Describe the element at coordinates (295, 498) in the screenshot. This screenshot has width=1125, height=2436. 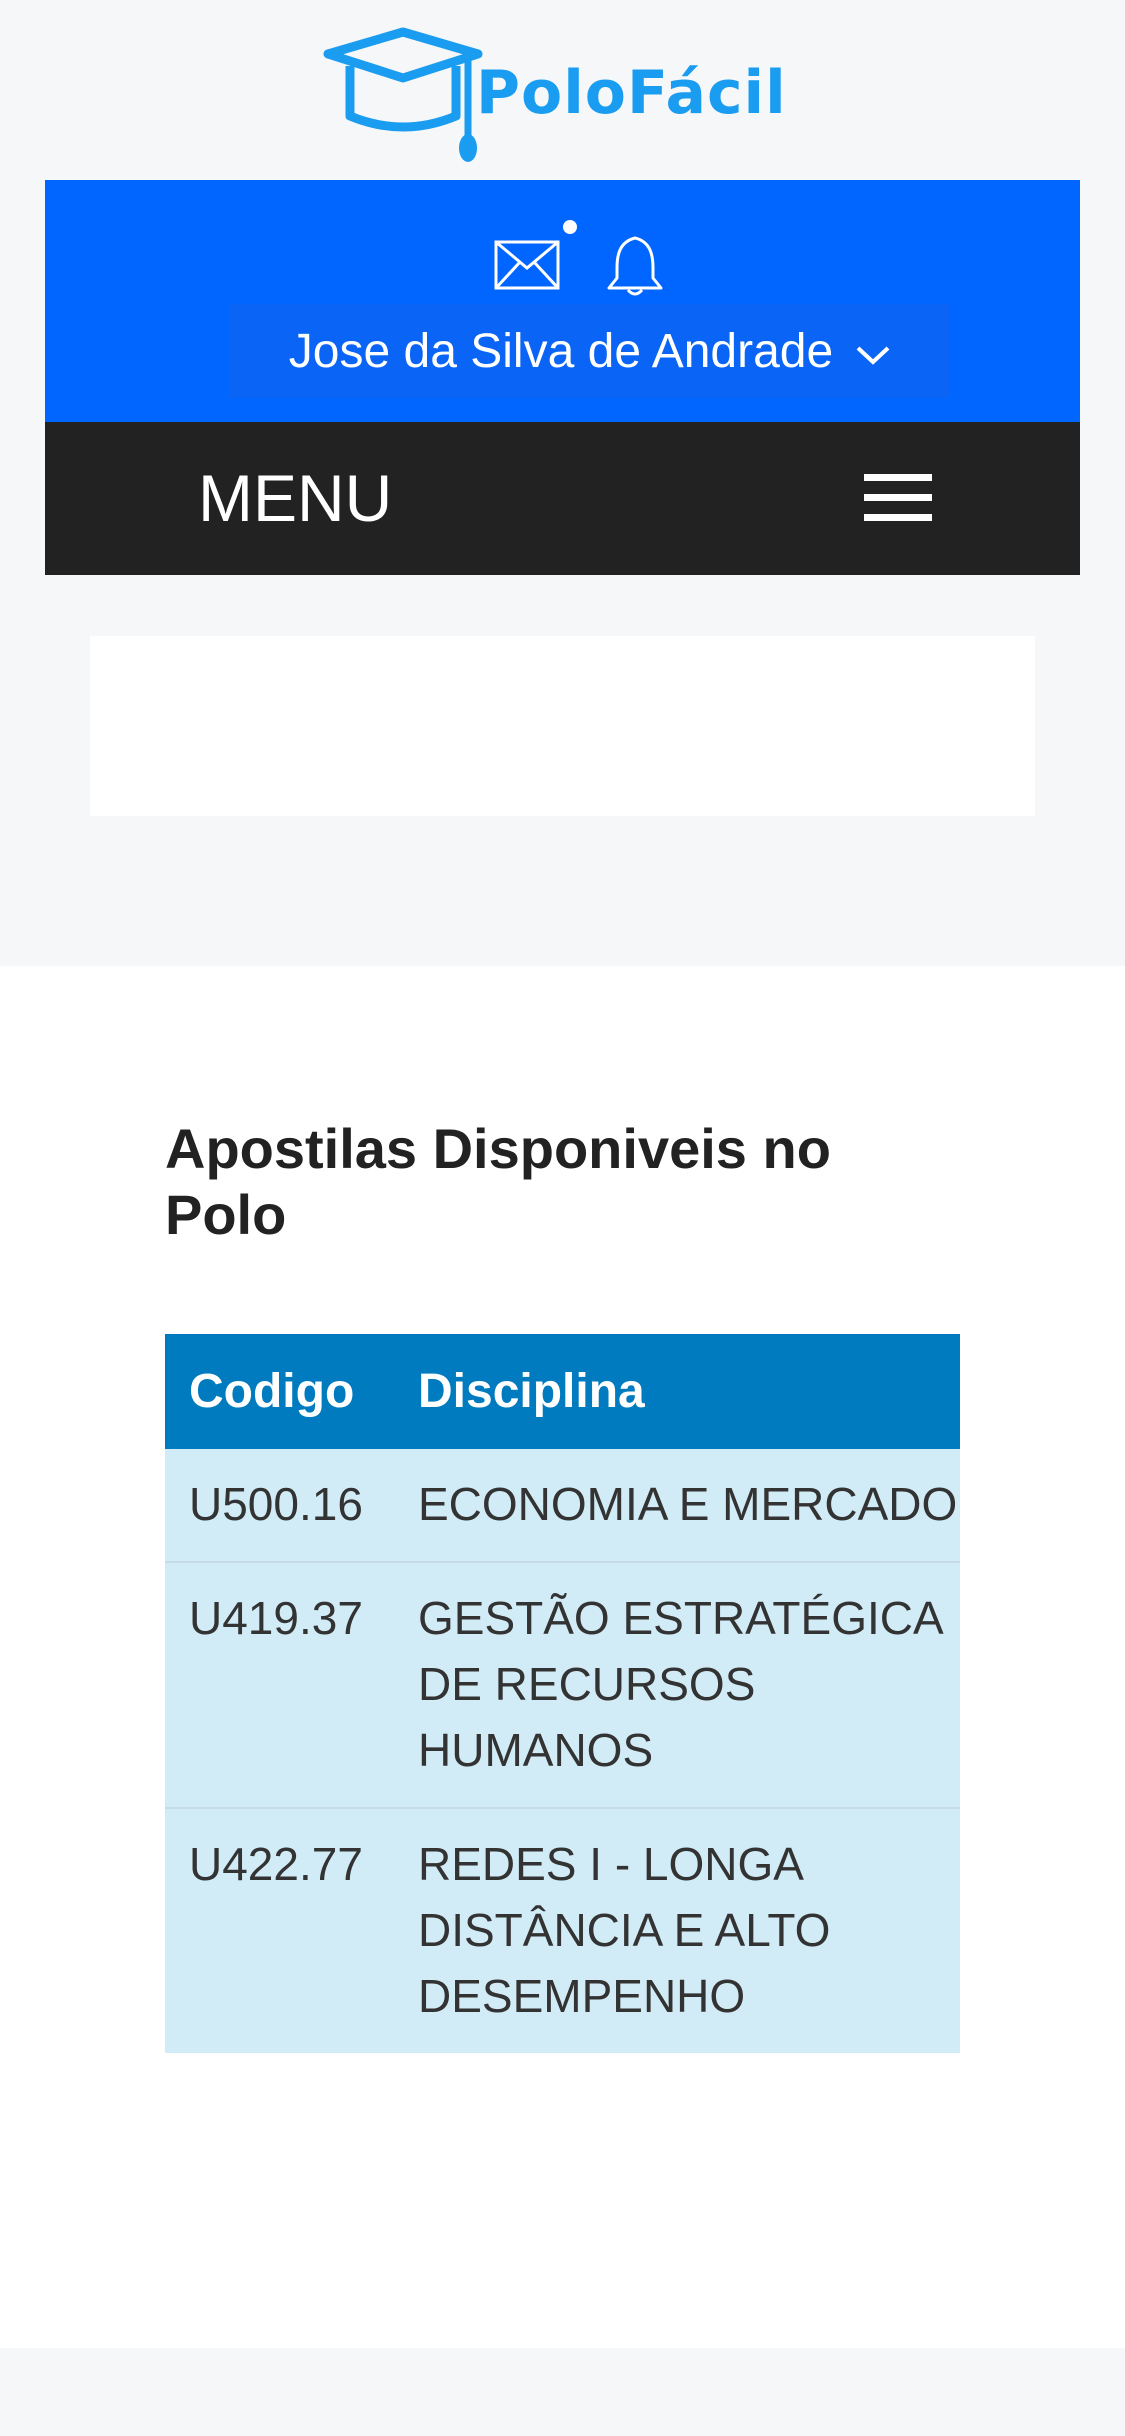
I see `menu-label: MENU` at that location.